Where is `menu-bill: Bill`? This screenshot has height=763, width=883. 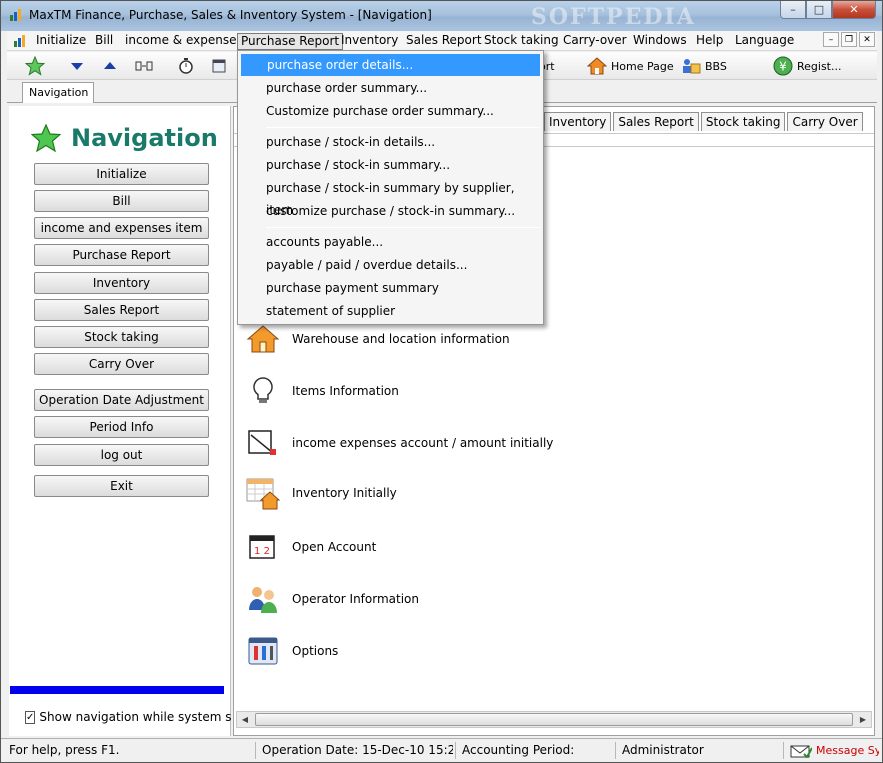 menu-bill: Bill is located at coordinates (104, 41).